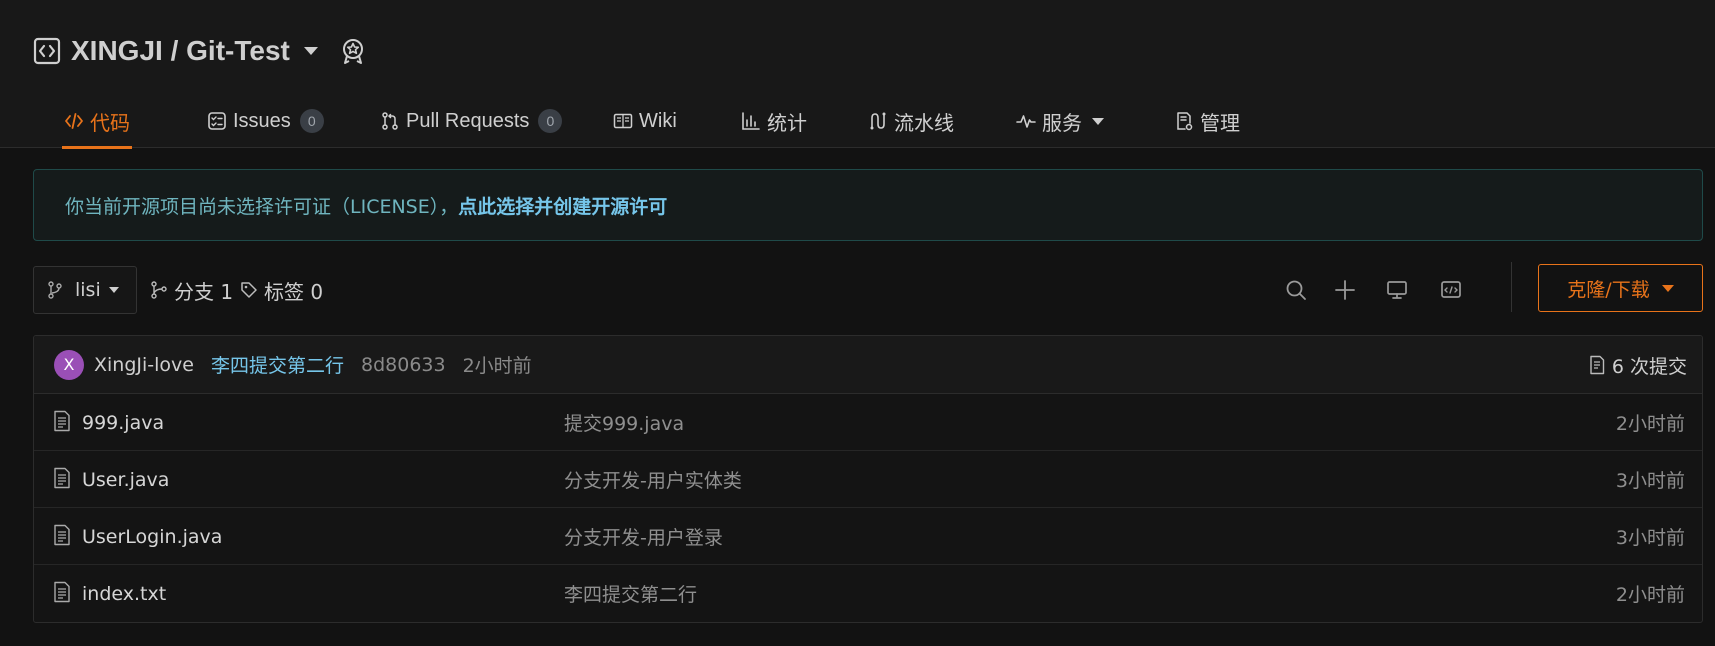 This screenshot has width=1715, height=646. I want to click on license-notice: 你当前开源项目尚未选择许可证（LICENSE）， 点此选择并创建开源许可, so click(868, 205).